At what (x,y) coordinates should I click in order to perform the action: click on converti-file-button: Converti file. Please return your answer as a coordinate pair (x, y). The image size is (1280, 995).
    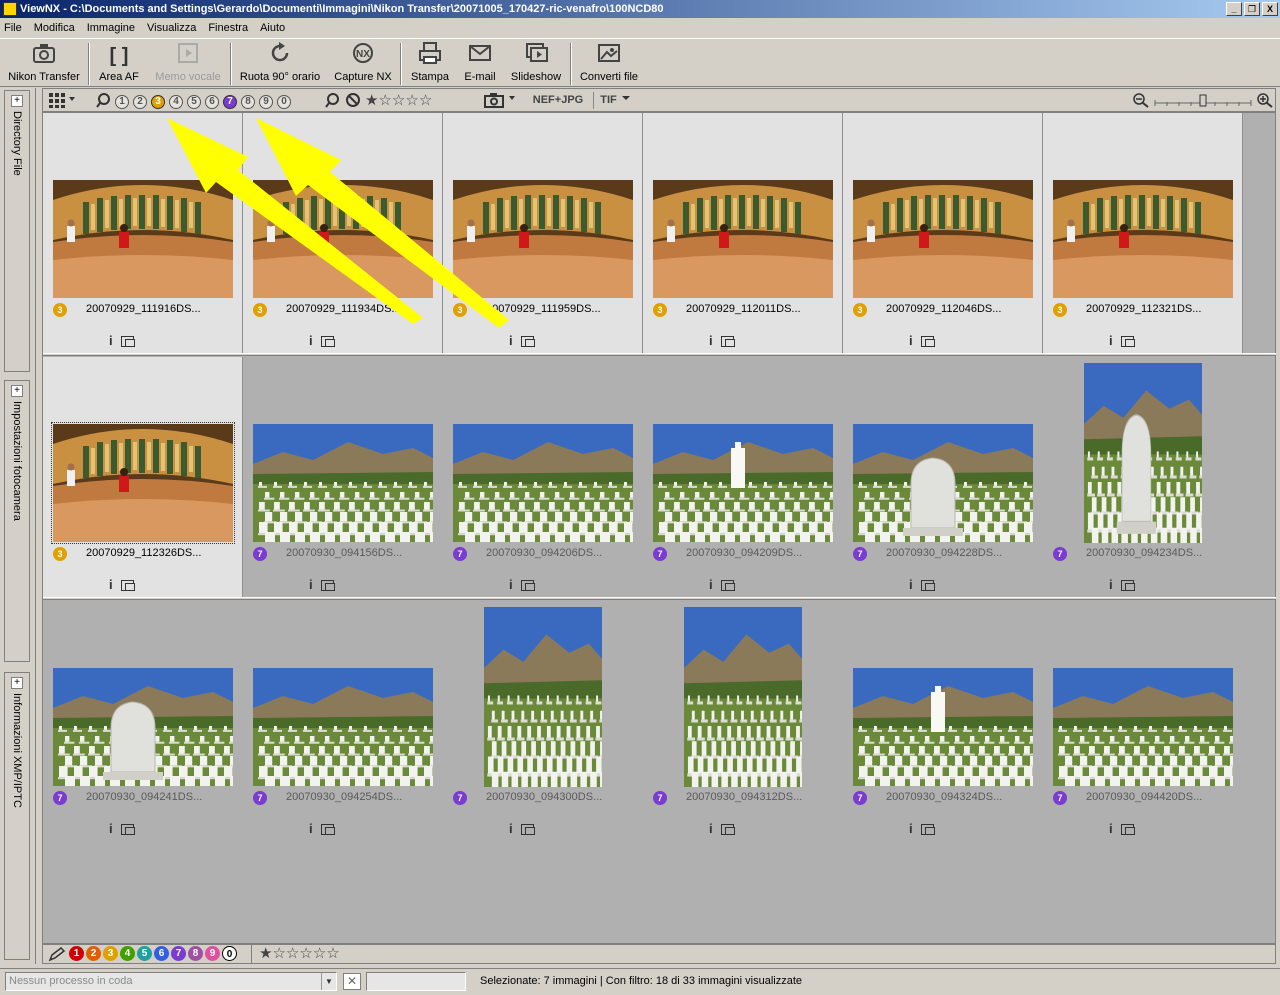
    Looking at the image, I should click on (609, 64).